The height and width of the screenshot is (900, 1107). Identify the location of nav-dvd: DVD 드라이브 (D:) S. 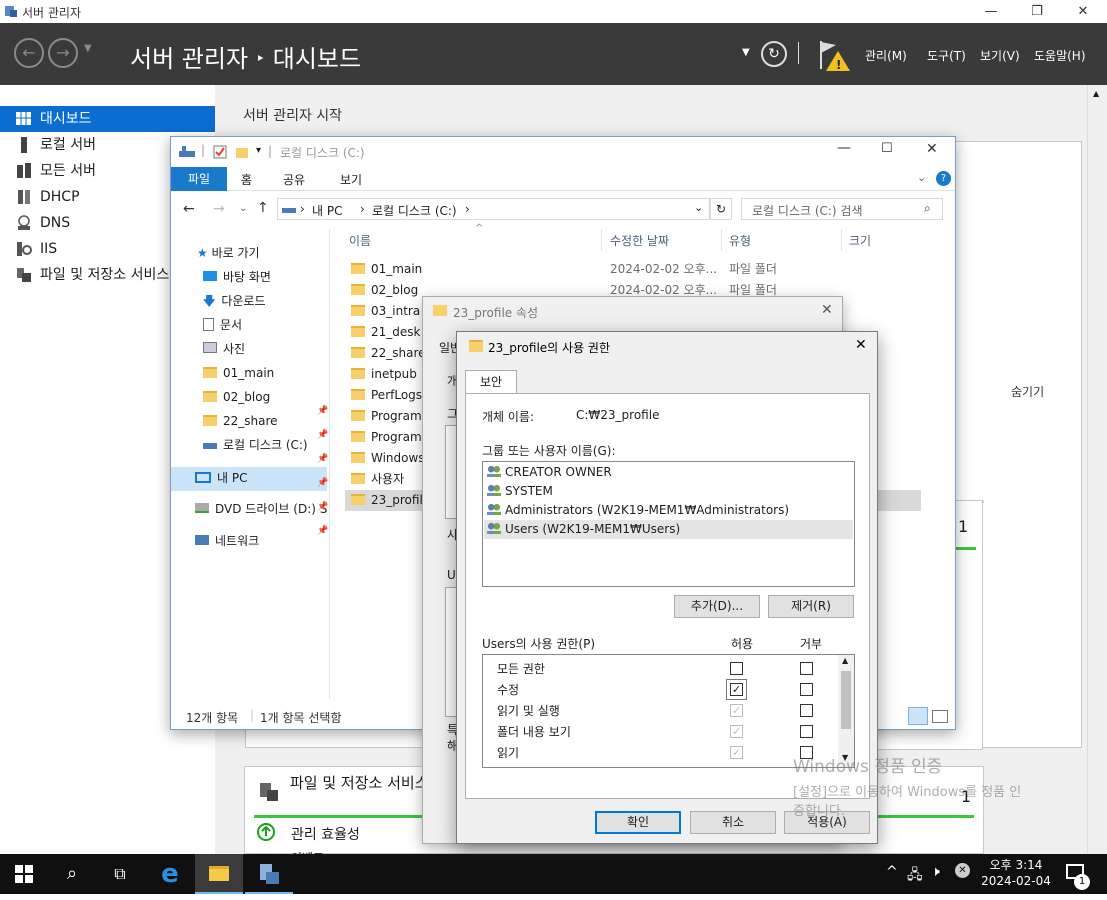
(261, 509).